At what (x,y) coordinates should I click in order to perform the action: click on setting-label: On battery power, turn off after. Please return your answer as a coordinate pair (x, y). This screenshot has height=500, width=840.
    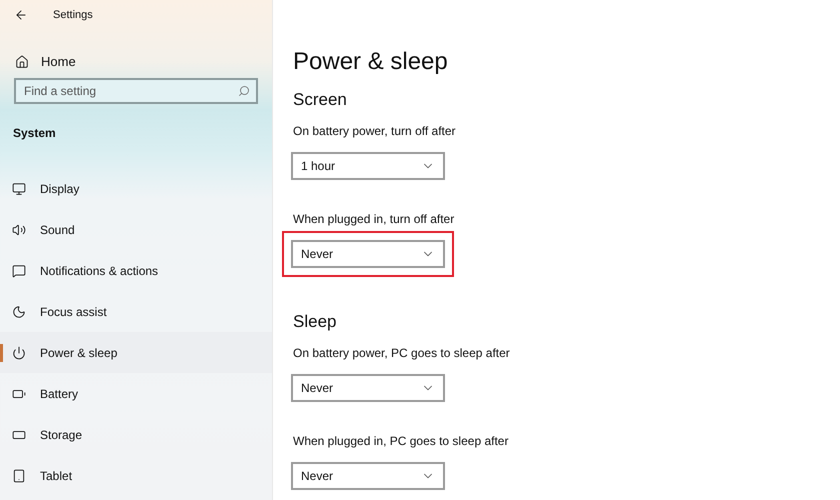
    Looking at the image, I should click on (374, 131).